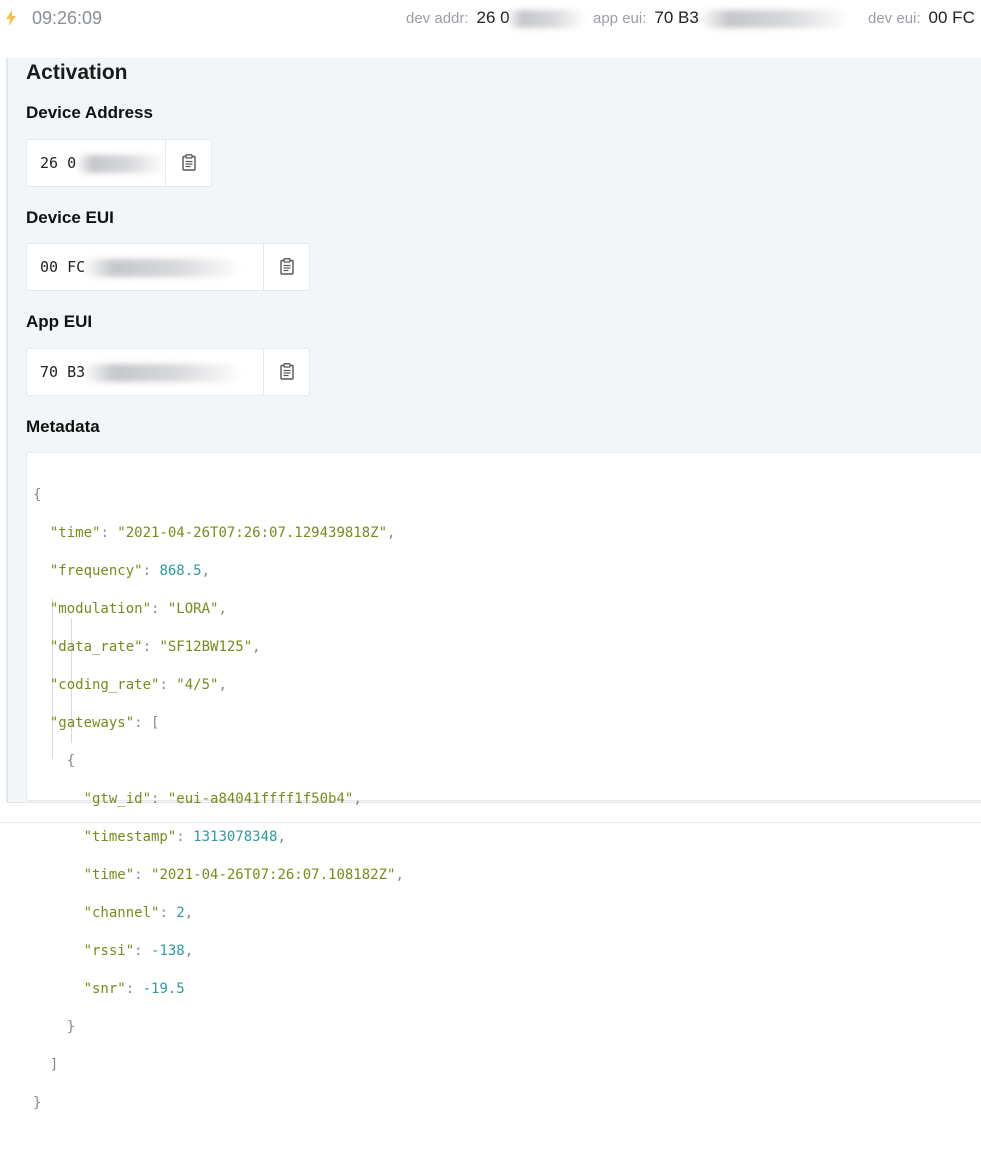 The image size is (981, 1151). I want to click on dev-eui-label: dev eui:, so click(894, 18).